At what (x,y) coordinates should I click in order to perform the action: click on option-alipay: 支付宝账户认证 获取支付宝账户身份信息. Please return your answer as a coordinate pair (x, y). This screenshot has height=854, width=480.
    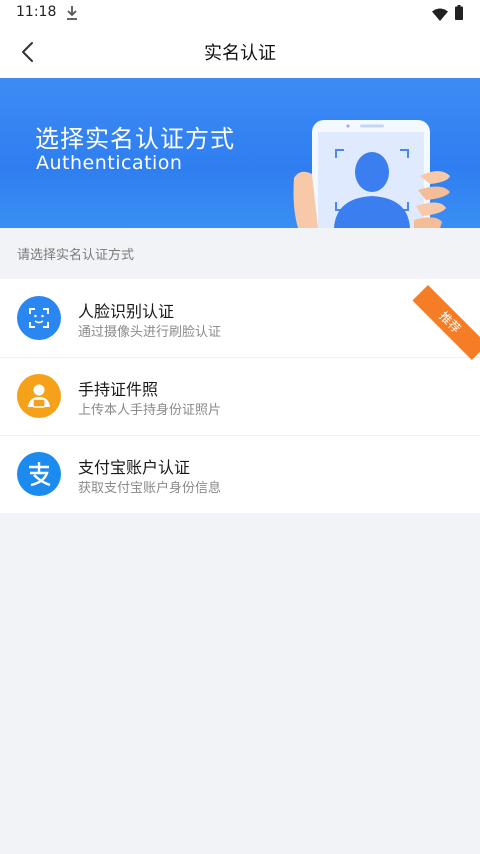
    Looking at the image, I should click on (240, 474).